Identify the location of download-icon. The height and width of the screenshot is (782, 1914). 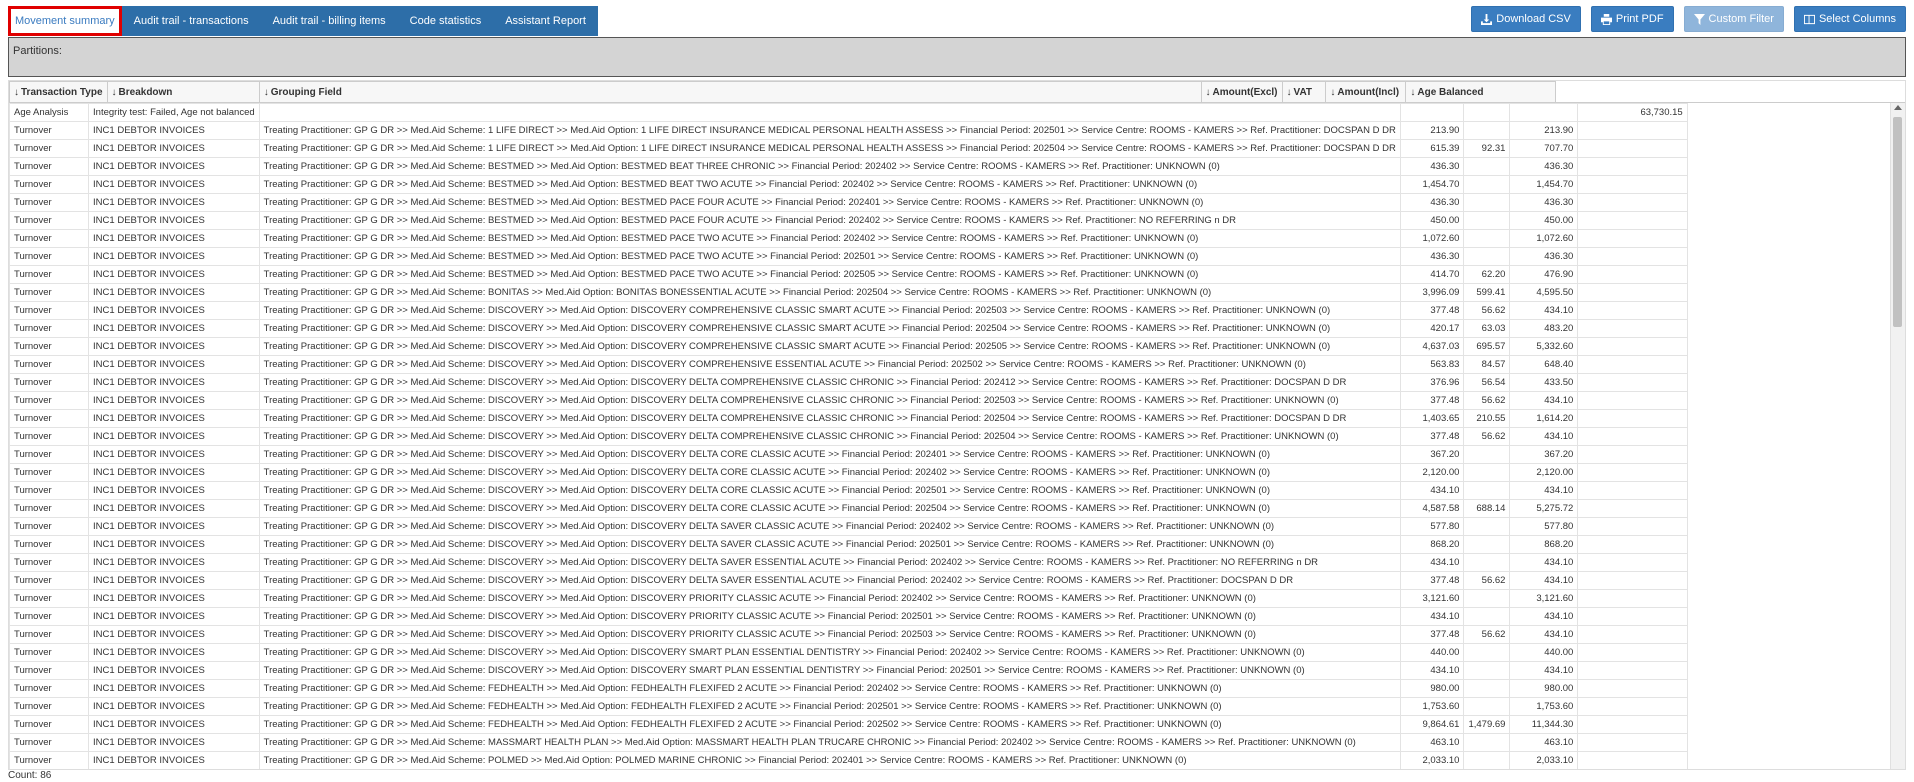
(1487, 19).